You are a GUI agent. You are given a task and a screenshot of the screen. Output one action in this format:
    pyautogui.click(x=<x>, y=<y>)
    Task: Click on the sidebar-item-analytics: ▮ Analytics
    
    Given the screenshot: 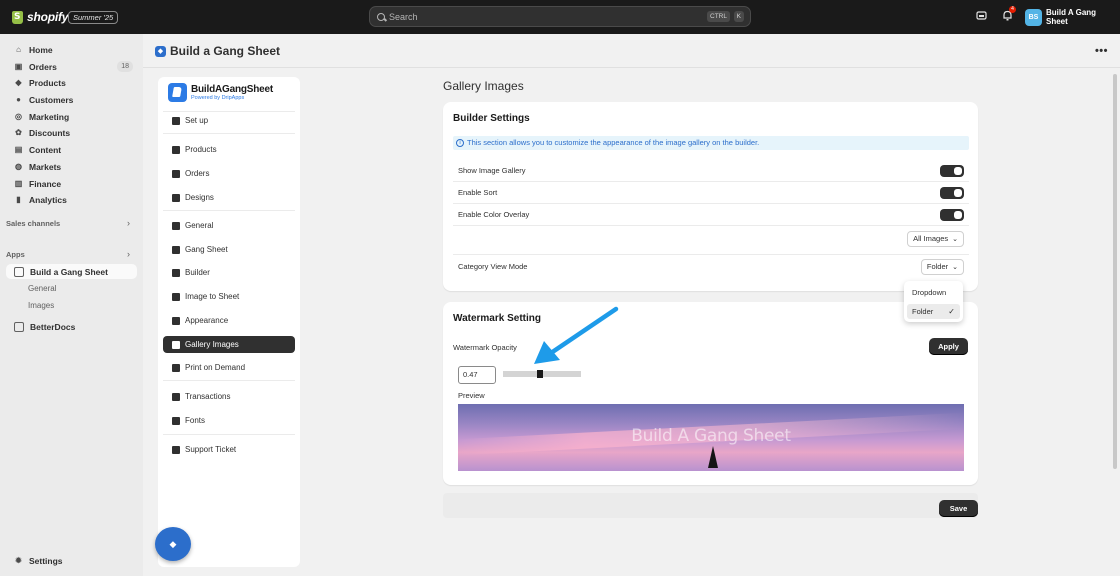 What is the action you would take?
    pyautogui.click(x=71, y=199)
    